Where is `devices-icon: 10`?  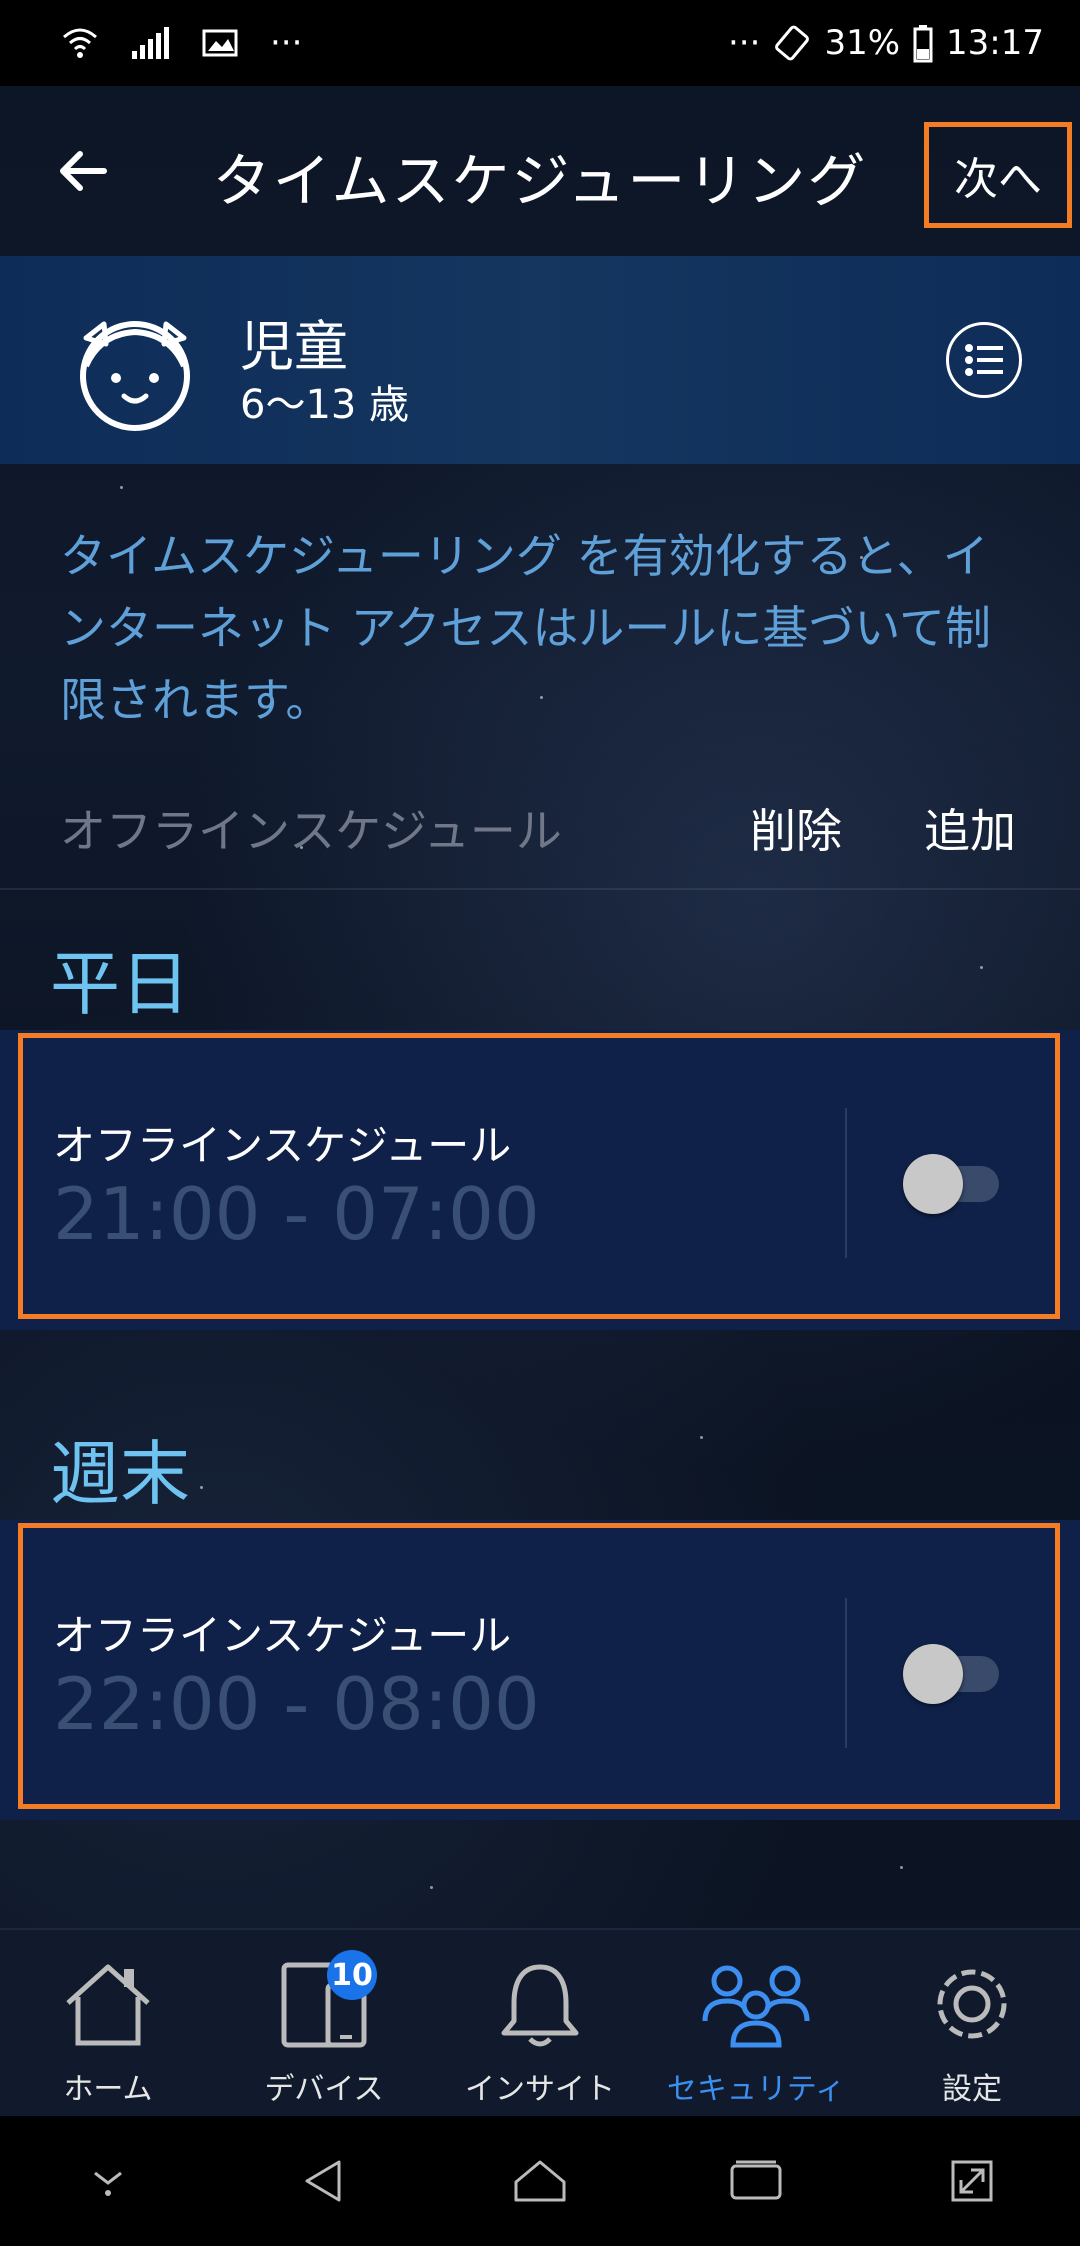 devices-icon: 10 is located at coordinates (324, 2002).